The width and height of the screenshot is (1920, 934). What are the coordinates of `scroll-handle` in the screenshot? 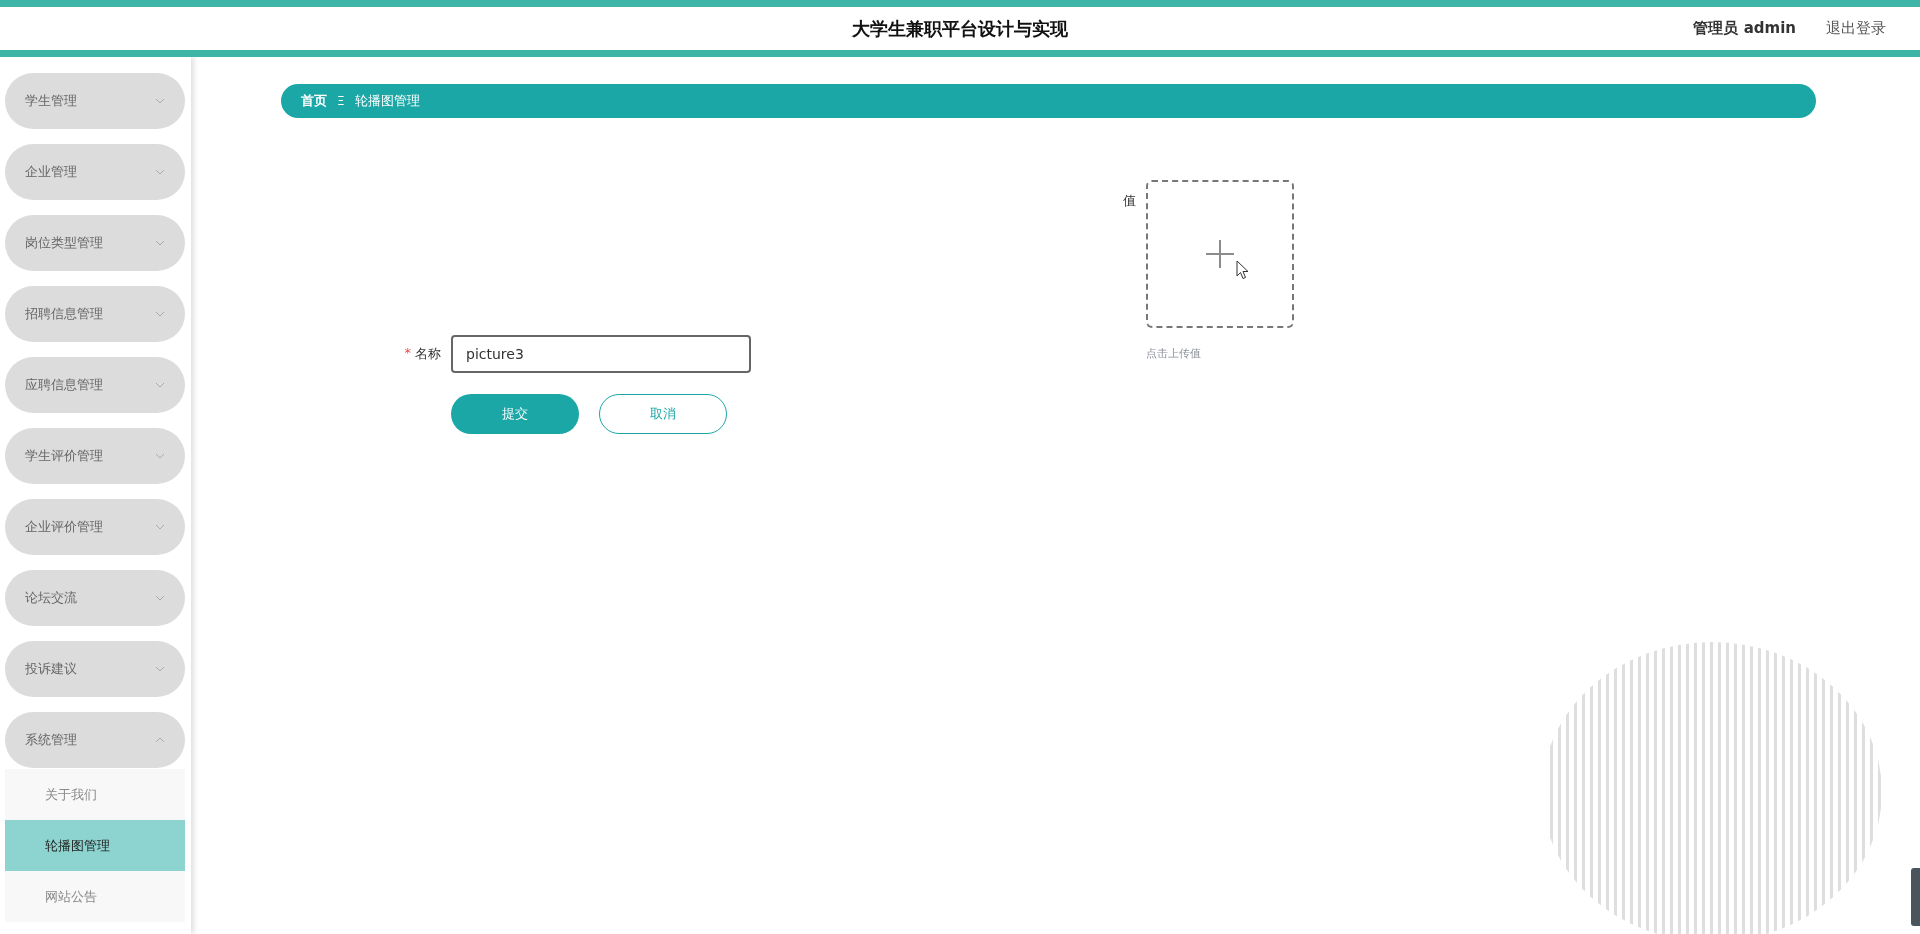 It's located at (1915, 897).